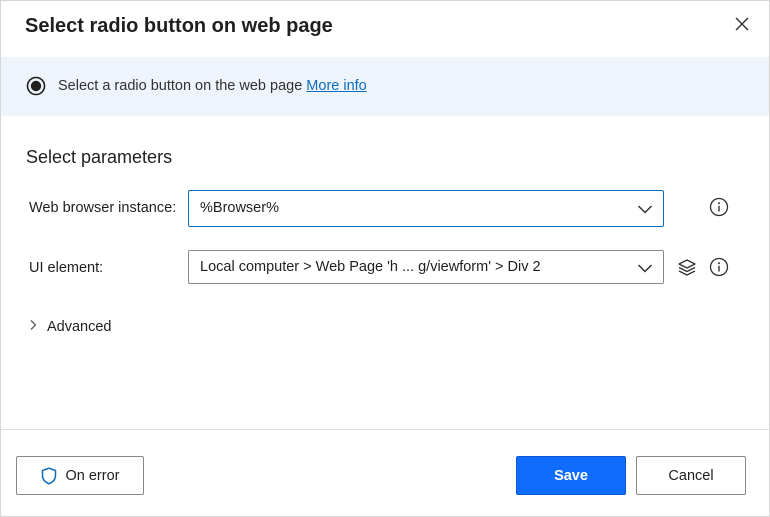 This screenshot has height=517, width=770. Describe the element at coordinates (179, 26) in the screenshot. I see `dialog-title: Select radio button on web page` at that location.